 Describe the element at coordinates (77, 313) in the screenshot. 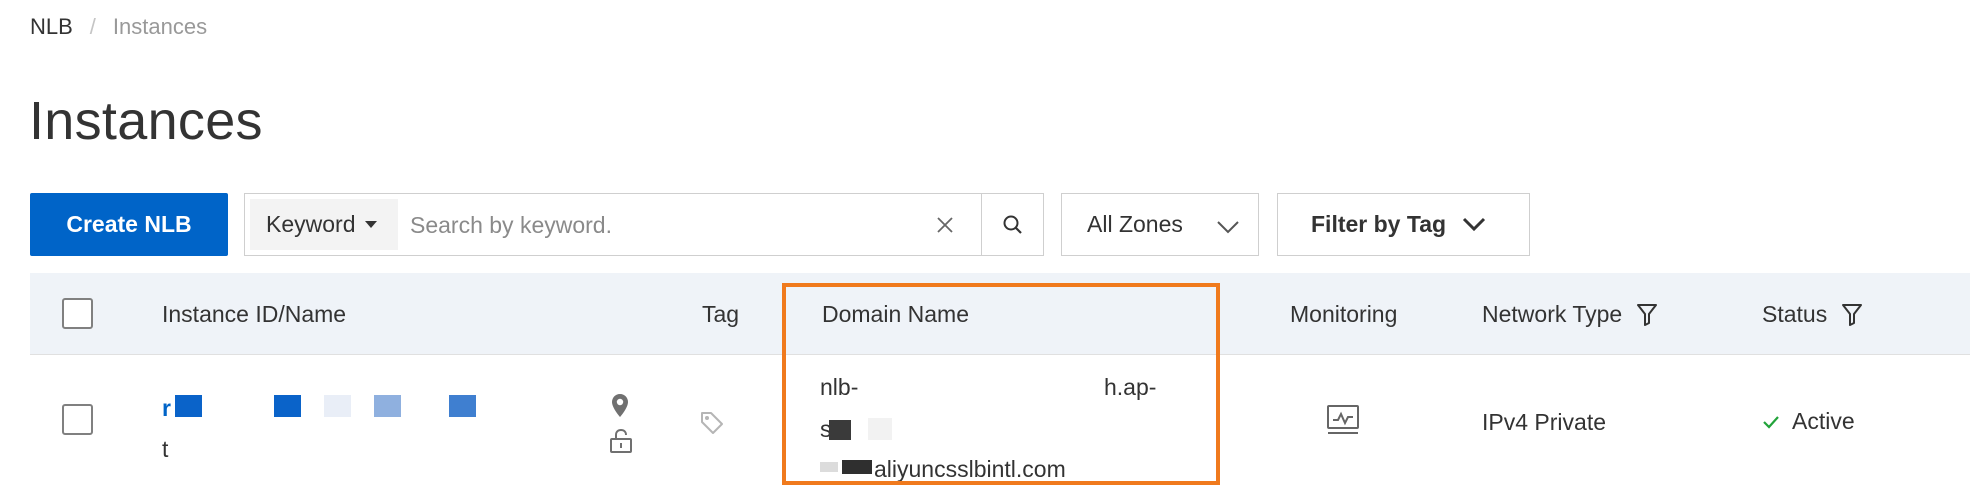

I see `select-all-checkbox` at that location.